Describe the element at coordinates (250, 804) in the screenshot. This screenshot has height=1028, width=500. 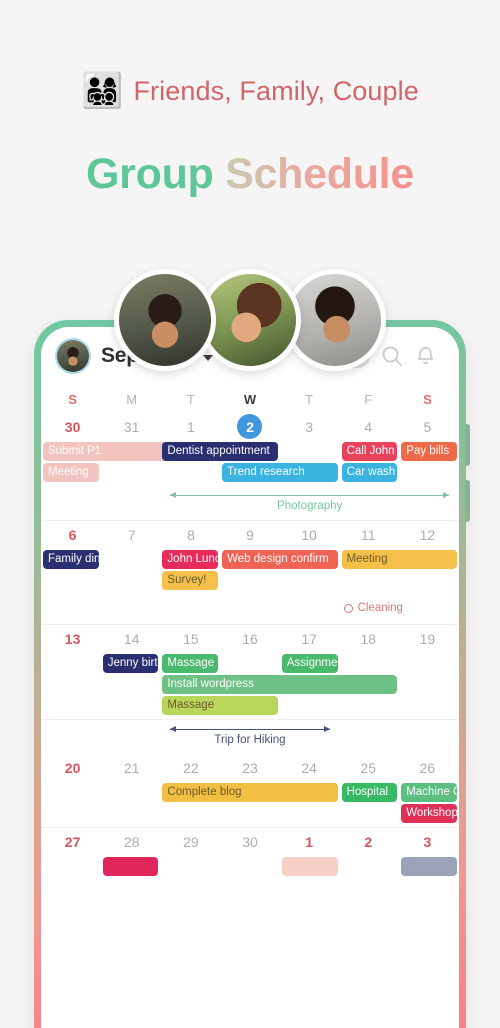
I see `event-area: Complete blogHospitalMachine Cl Workshop` at that location.